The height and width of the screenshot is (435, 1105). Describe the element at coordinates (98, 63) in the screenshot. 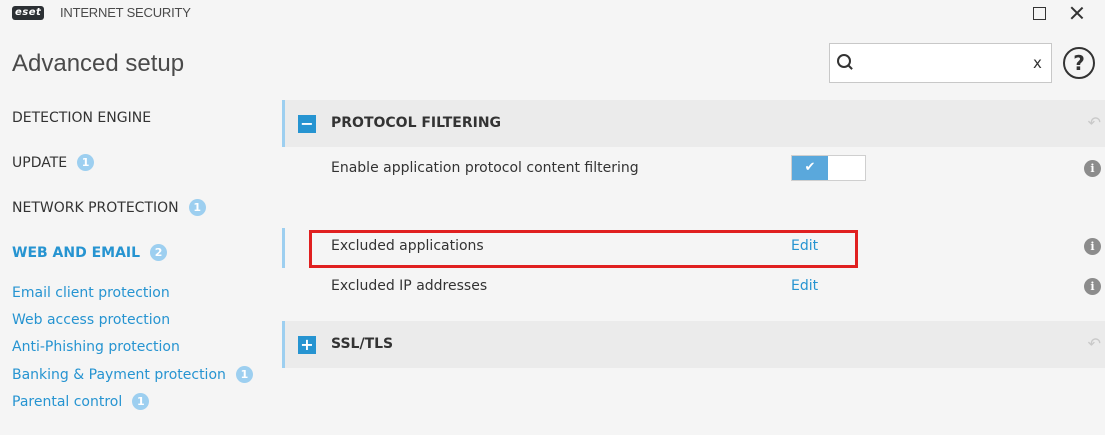

I see `page-title: Advanced setup` at that location.